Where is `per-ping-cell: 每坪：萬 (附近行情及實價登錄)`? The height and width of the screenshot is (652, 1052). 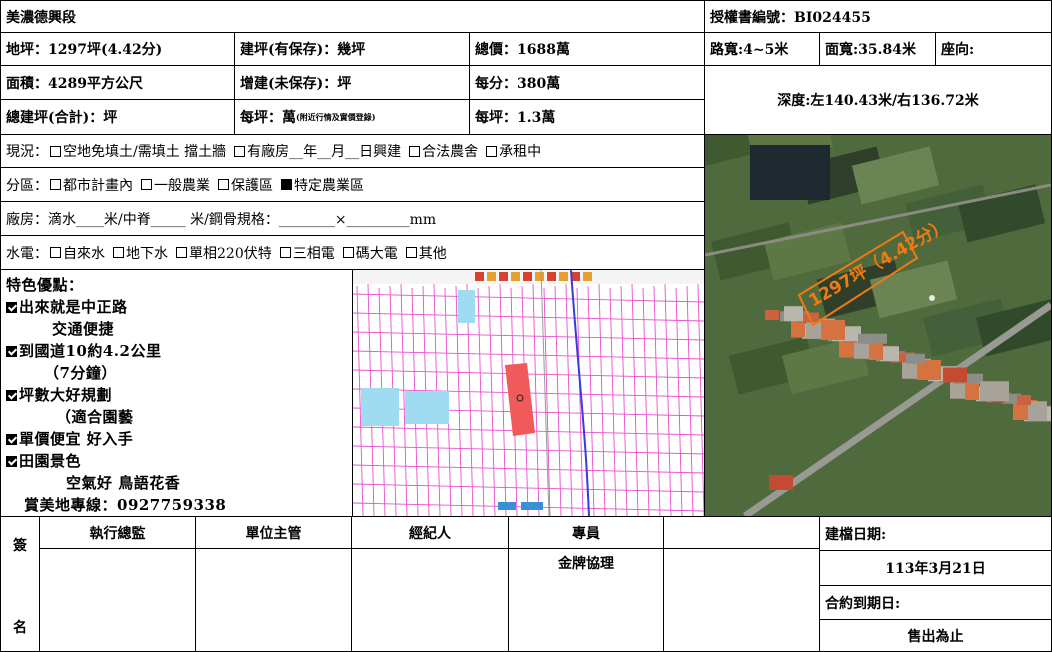 per-ping-cell: 每坪：萬 (附近行情及實價登錄) is located at coordinates (352, 117).